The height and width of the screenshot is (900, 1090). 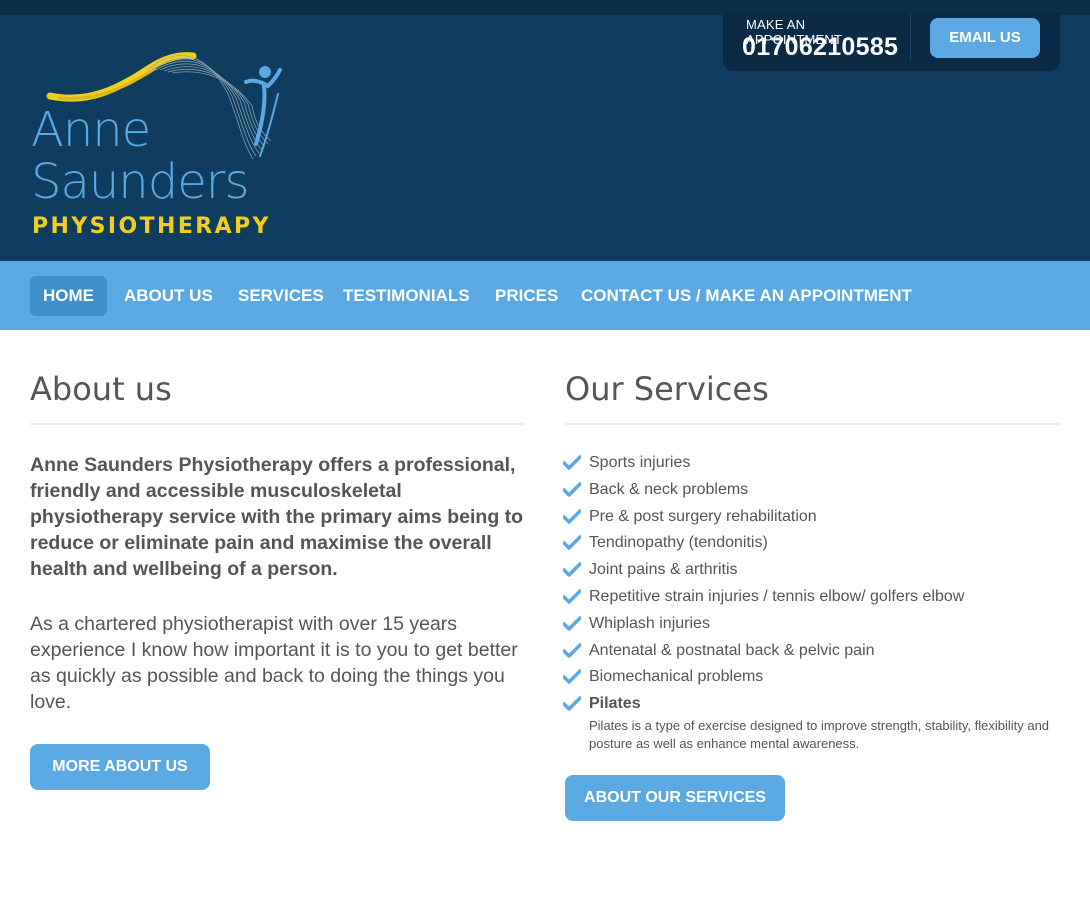 What do you see at coordinates (151, 226) in the screenshot?
I see `logo-text-physiotherapy: PHYSIOTHERAPY` at bounding box center [151, 226].